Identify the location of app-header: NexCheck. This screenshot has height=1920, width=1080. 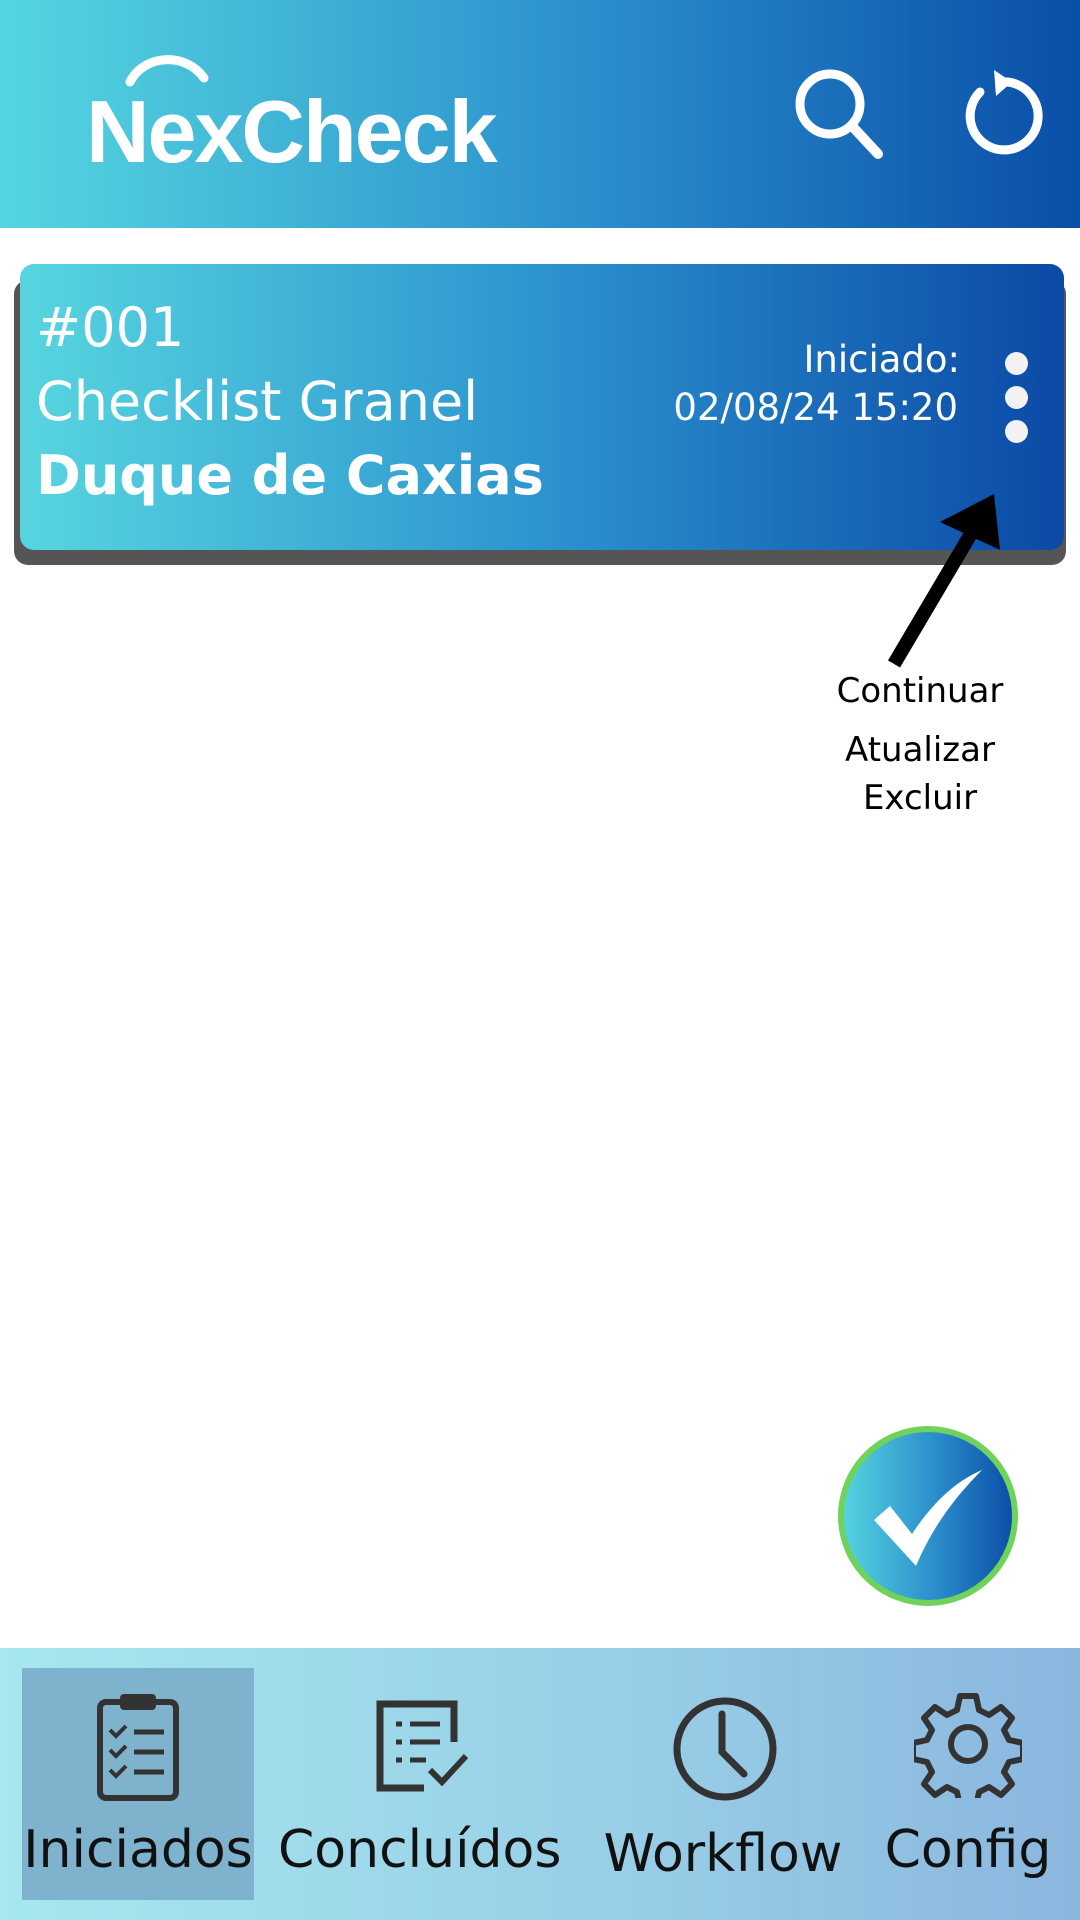
(540, 114).